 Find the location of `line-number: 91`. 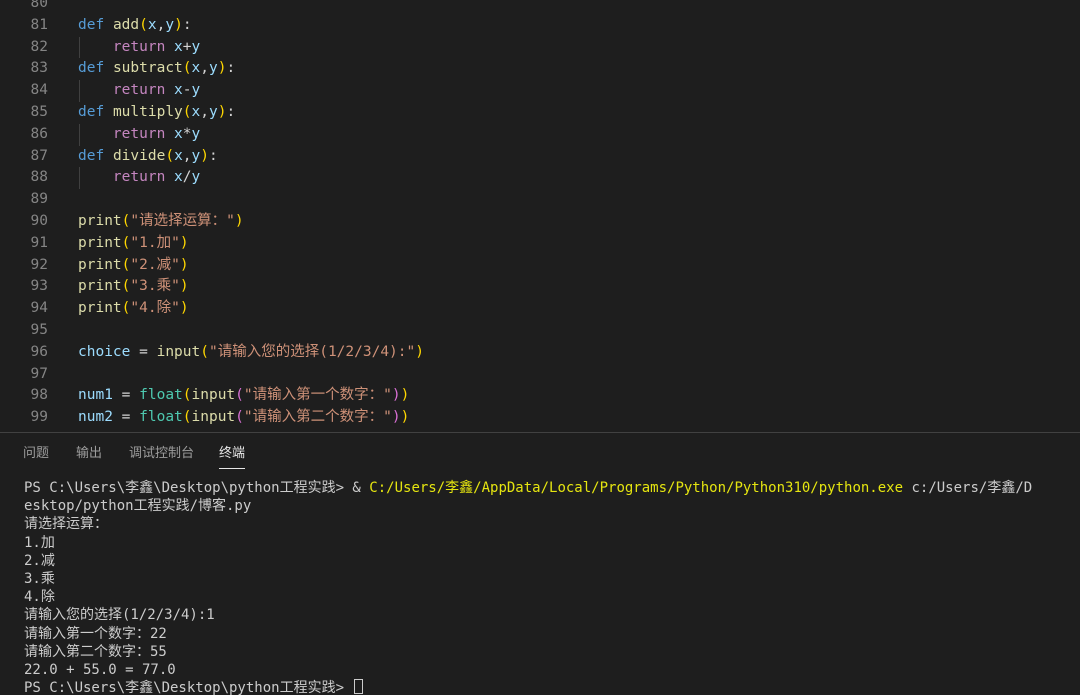

line-number: 91 is located at coordinates (39, 242).